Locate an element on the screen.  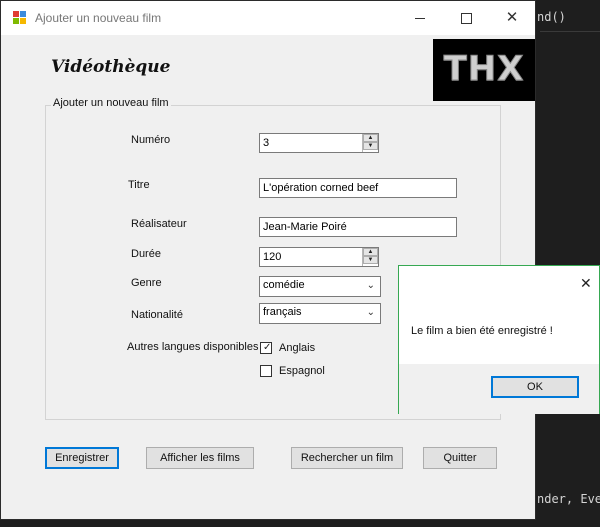
close-button: ✕ is located at coordinates (512, 18).